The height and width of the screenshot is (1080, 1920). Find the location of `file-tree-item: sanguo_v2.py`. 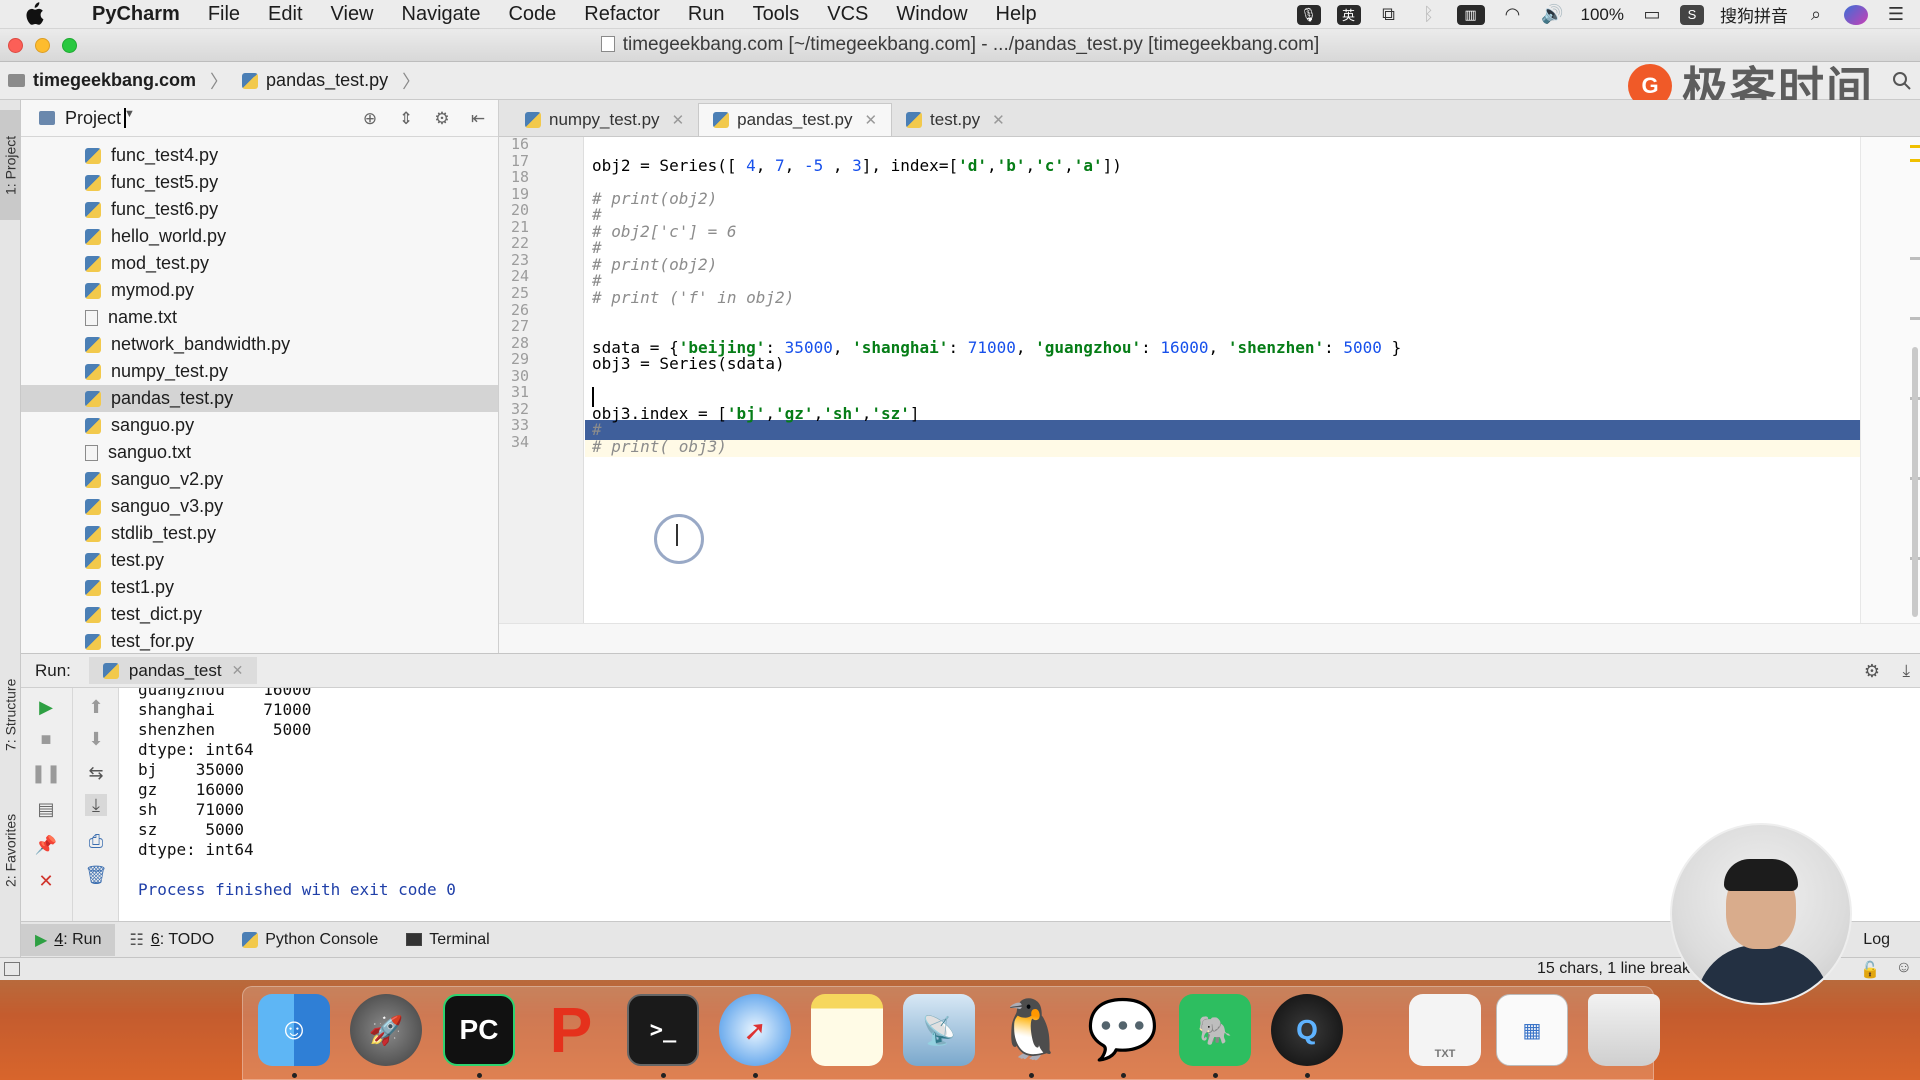

file-tree-item: sanguo_v2.py is located at coordinates (259, 479).